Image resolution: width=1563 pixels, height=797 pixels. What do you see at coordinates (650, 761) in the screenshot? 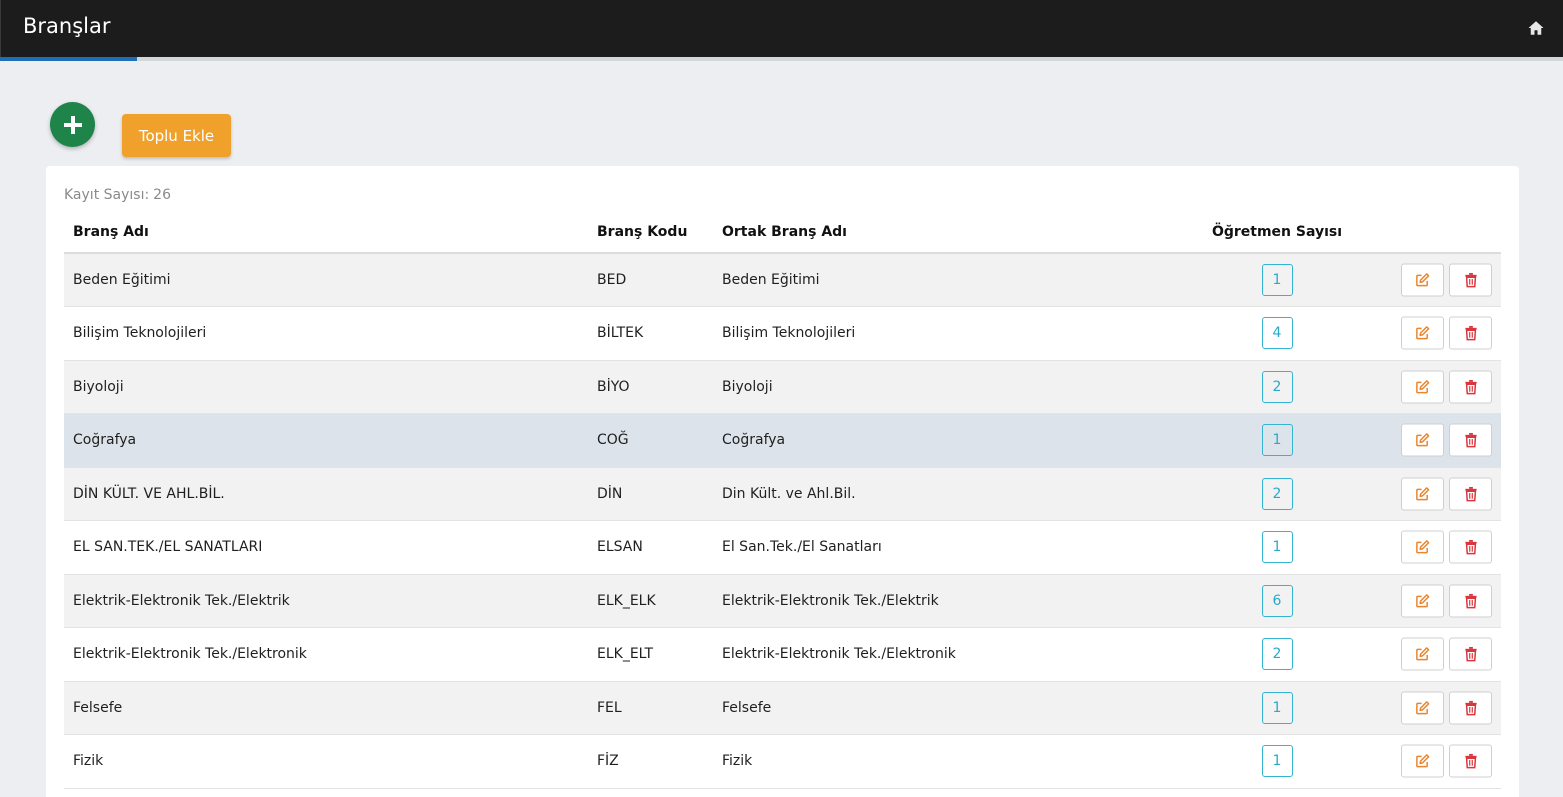
I see `branch-code: FİZ` at bounding box center [650, 761].